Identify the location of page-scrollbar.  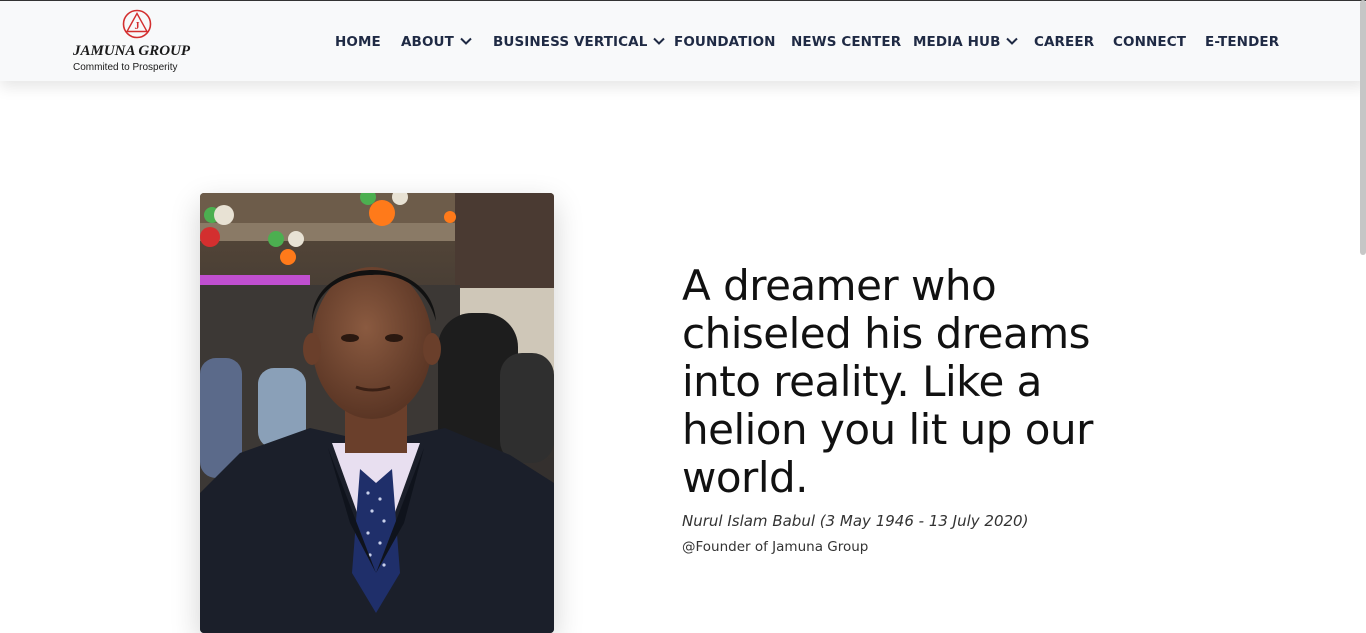
(1363, 127).